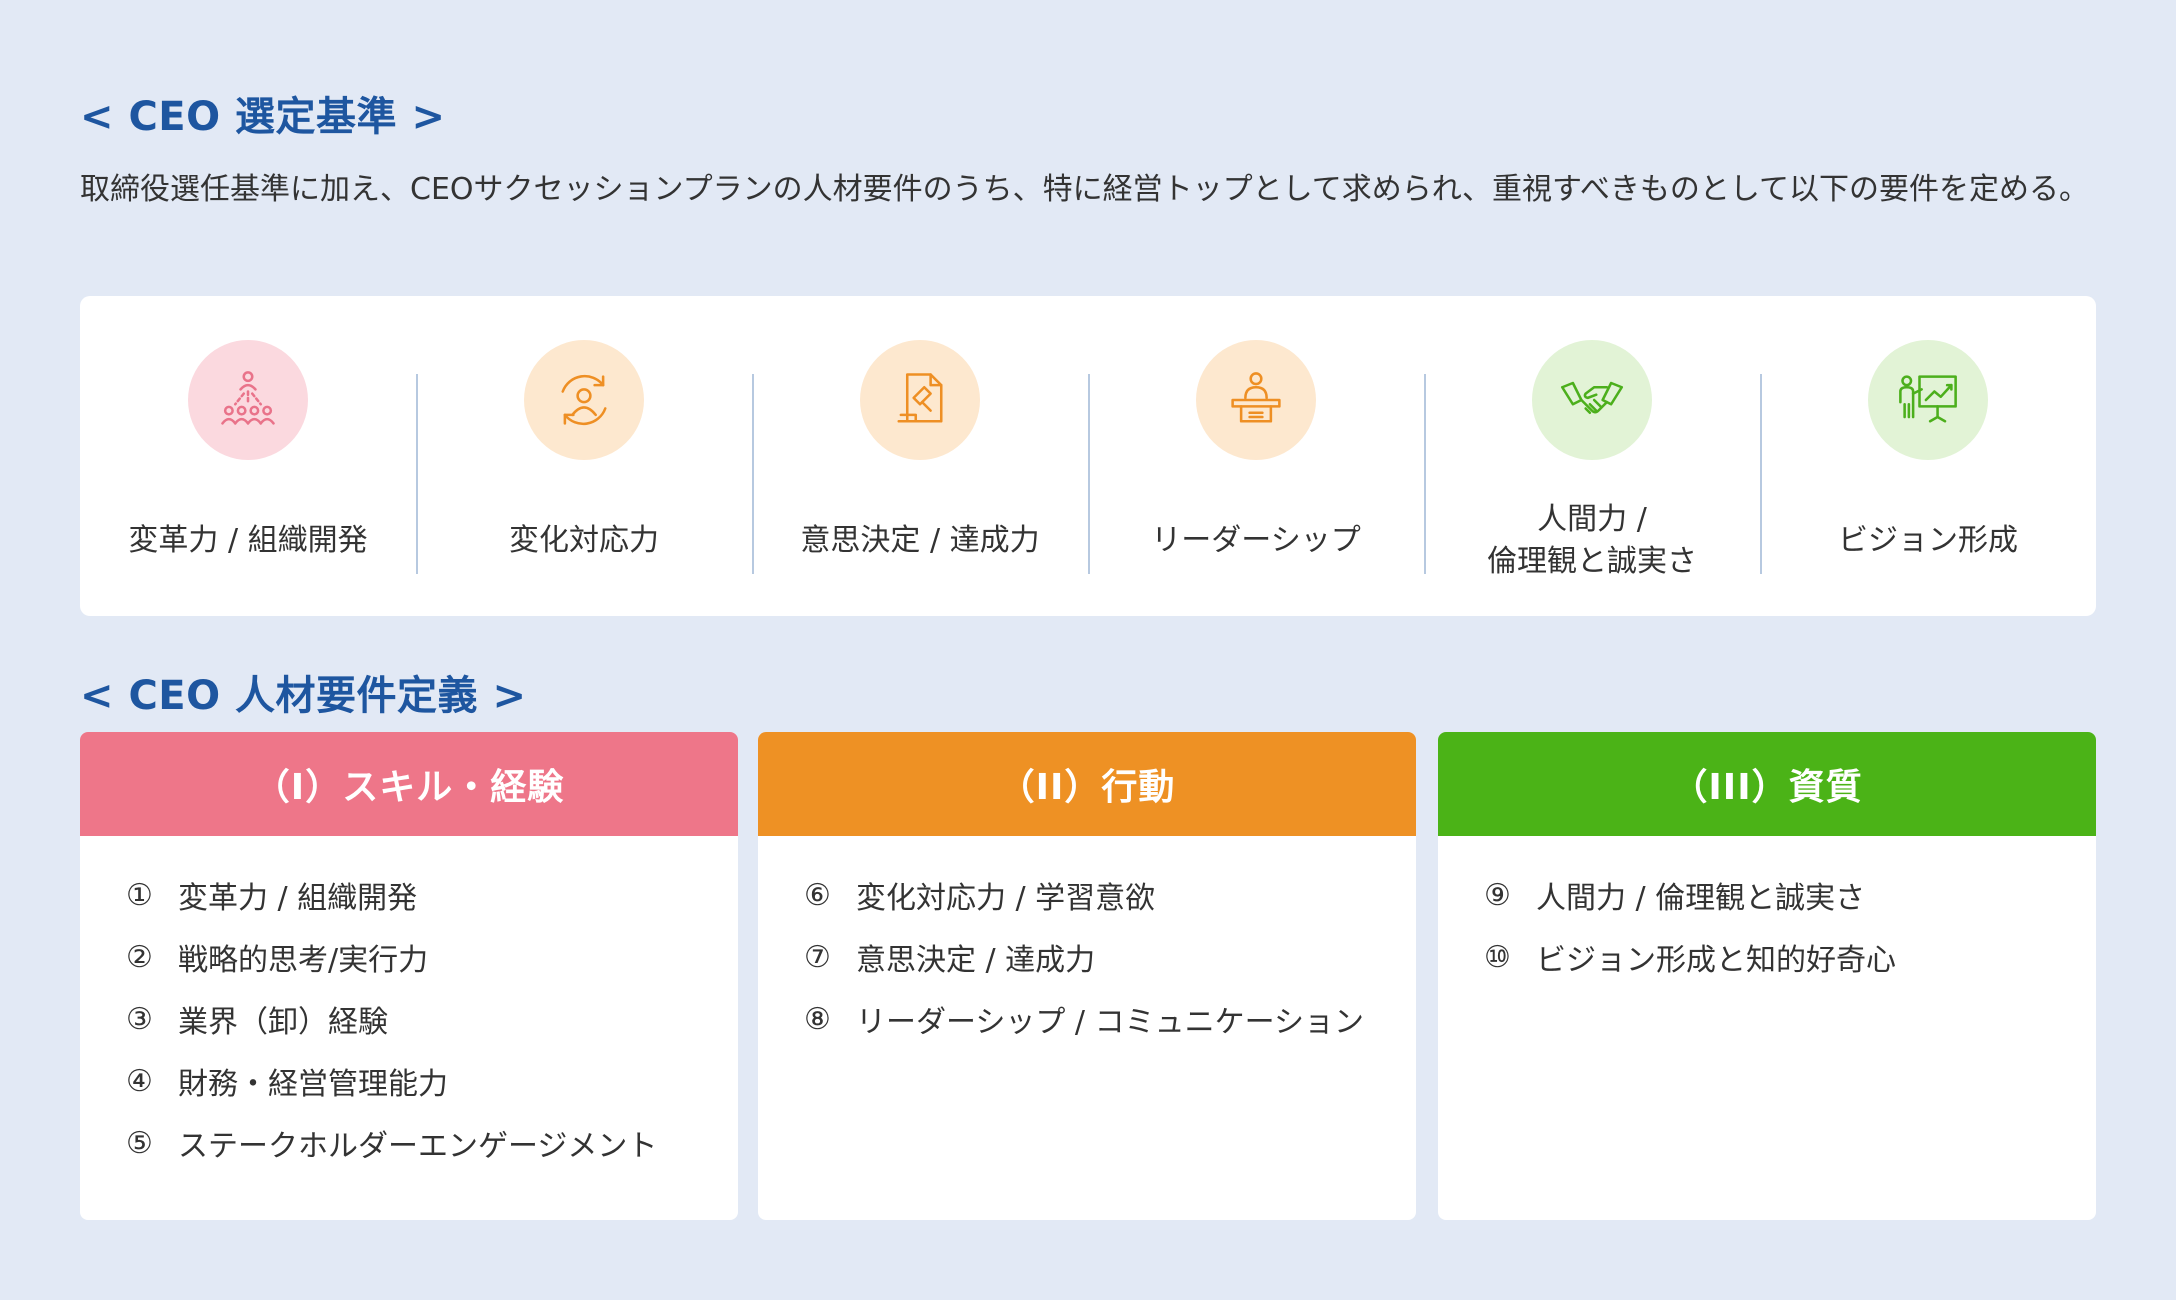 Image resolution: width=2176 pixels, height=1300 pixels. Describe the element at coordinates (298, 898) in the screenshot. I see `item-text: 変革力 / 組織開発` at that location.